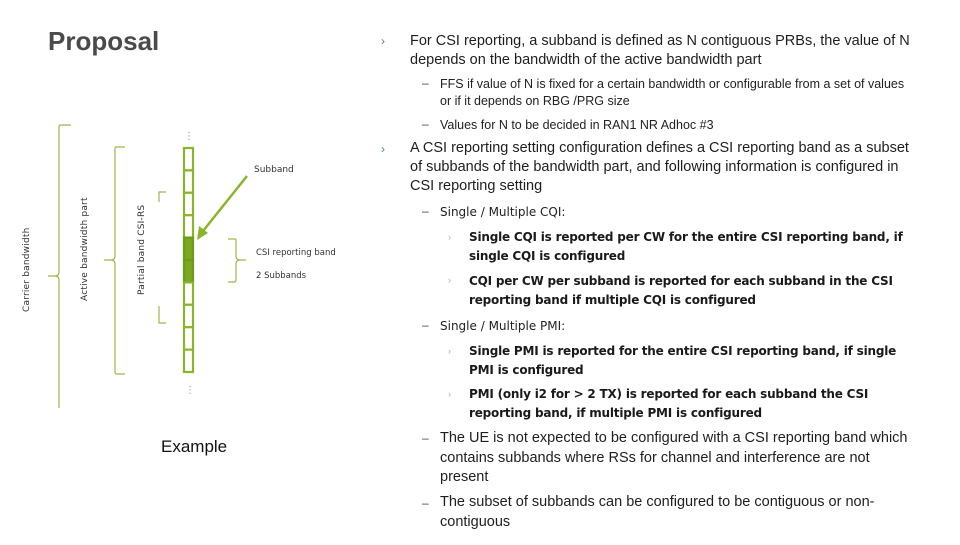  I want to click on carrier-bandwidth-label: Carrier bandwidth, so click(27, 270).